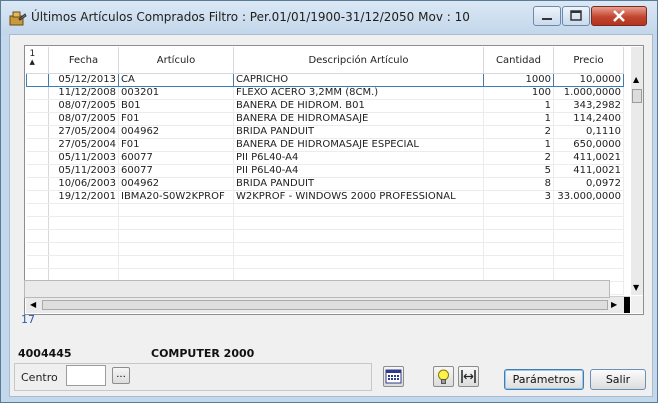  Describe the element at coordinates (203, 353) in the screenshot. I see `customer-name: COMPUTER 2000` at that location.